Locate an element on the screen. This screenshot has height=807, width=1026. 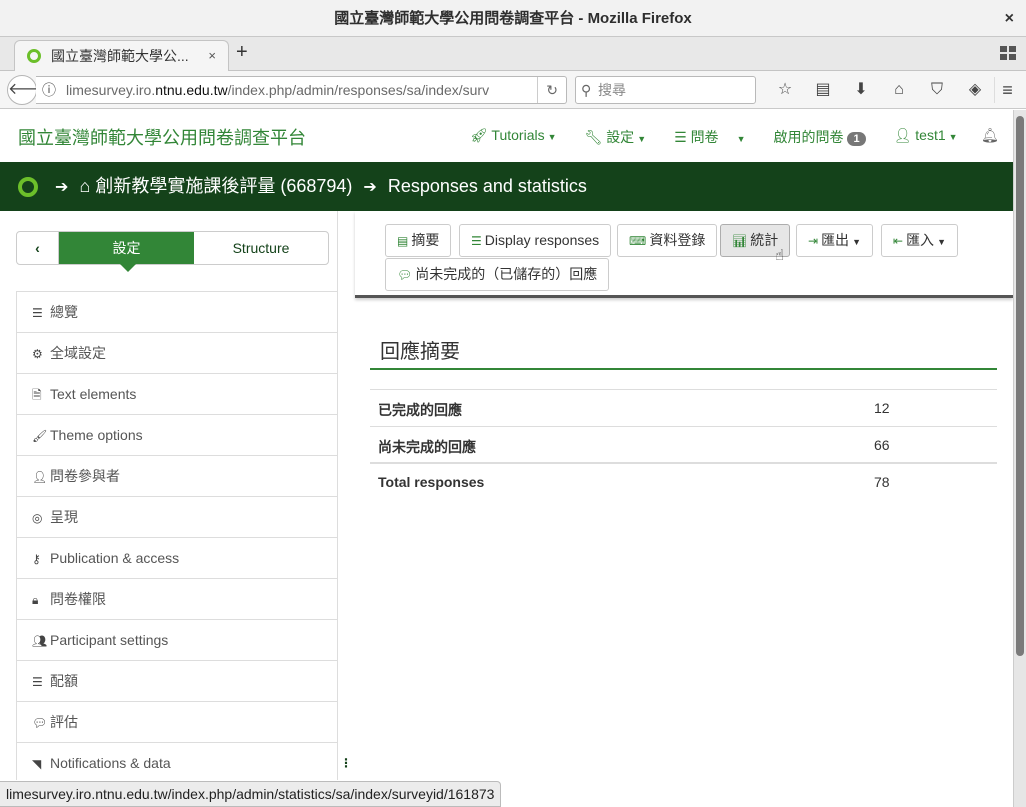
lock-icon: 🔒︎ is located at coordinates (35, 600).